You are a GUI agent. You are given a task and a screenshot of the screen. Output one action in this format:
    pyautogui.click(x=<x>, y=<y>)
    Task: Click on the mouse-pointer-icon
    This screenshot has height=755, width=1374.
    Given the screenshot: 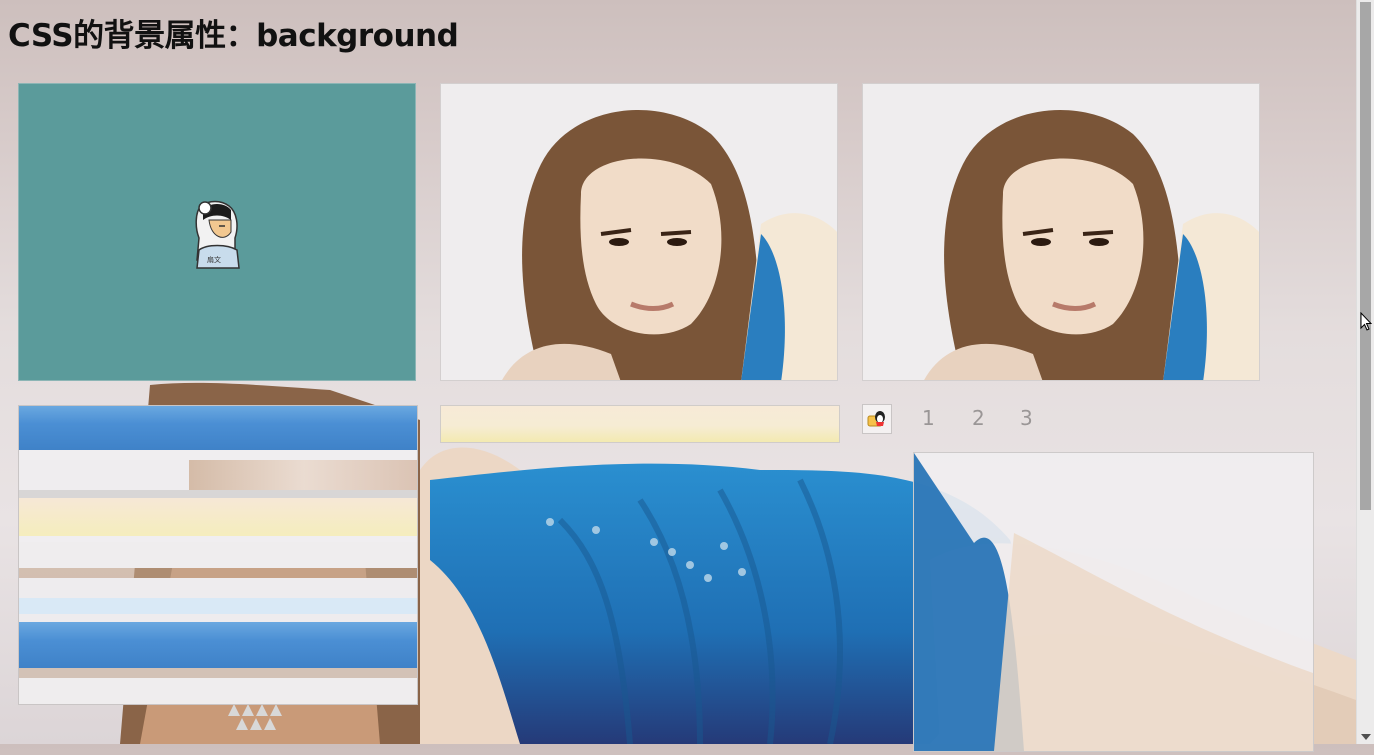 What is the action you would take?
    pyautogui.click(x=1366, y=321)
    